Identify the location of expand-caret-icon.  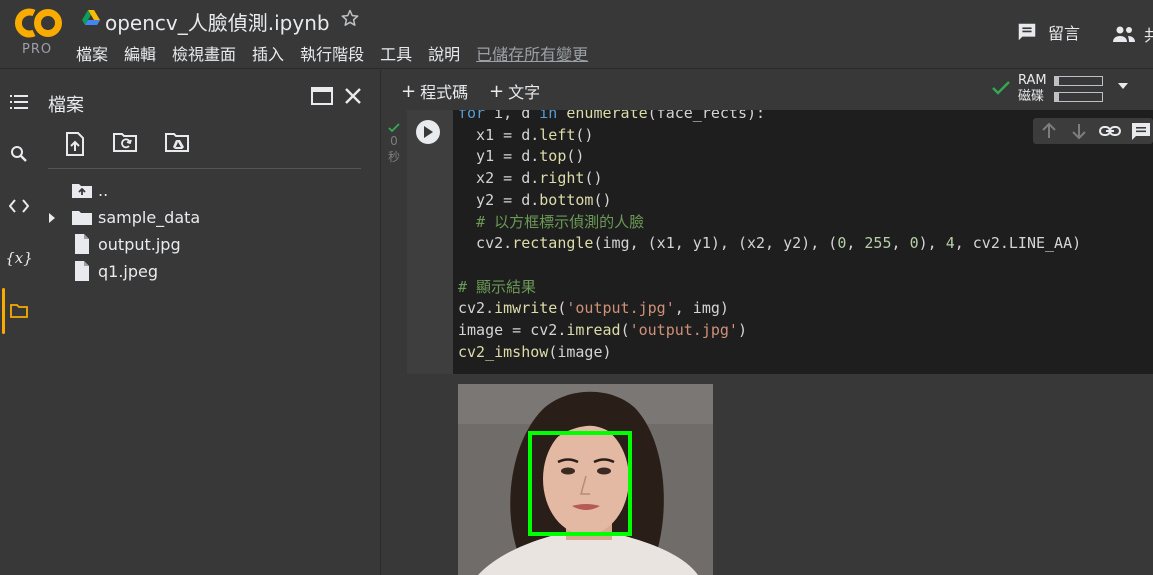
(52, 218).